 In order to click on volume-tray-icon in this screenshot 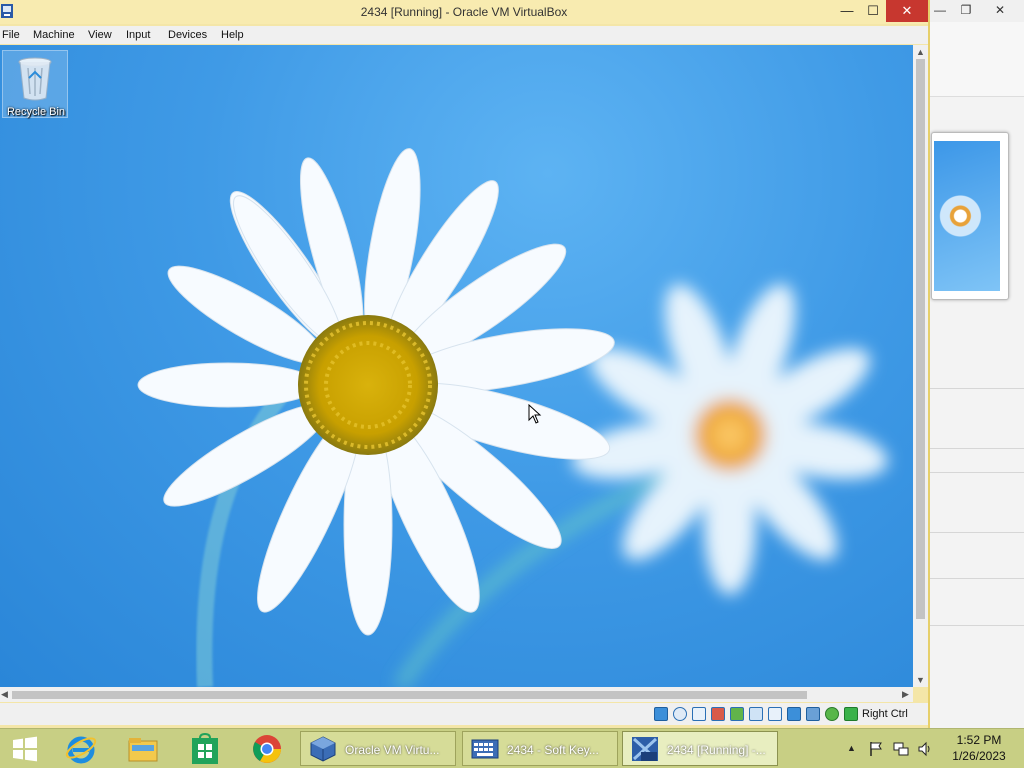, I will do `click(925, 749)`.